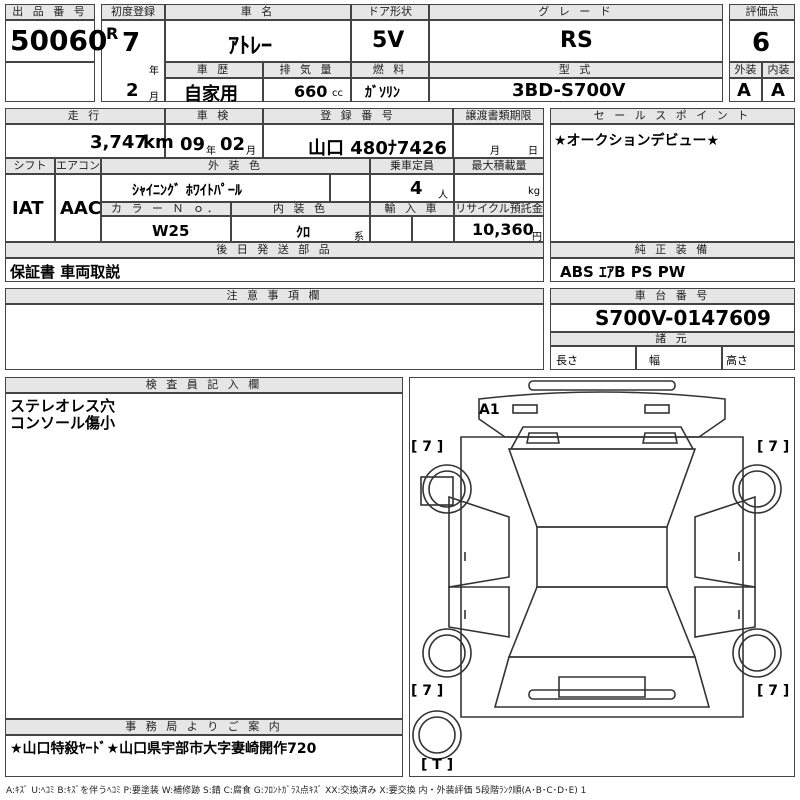  What do you see at coordinates (443, 195) in the screenshot?
I see `people-unit: 人` at bounding box center [443, 195].